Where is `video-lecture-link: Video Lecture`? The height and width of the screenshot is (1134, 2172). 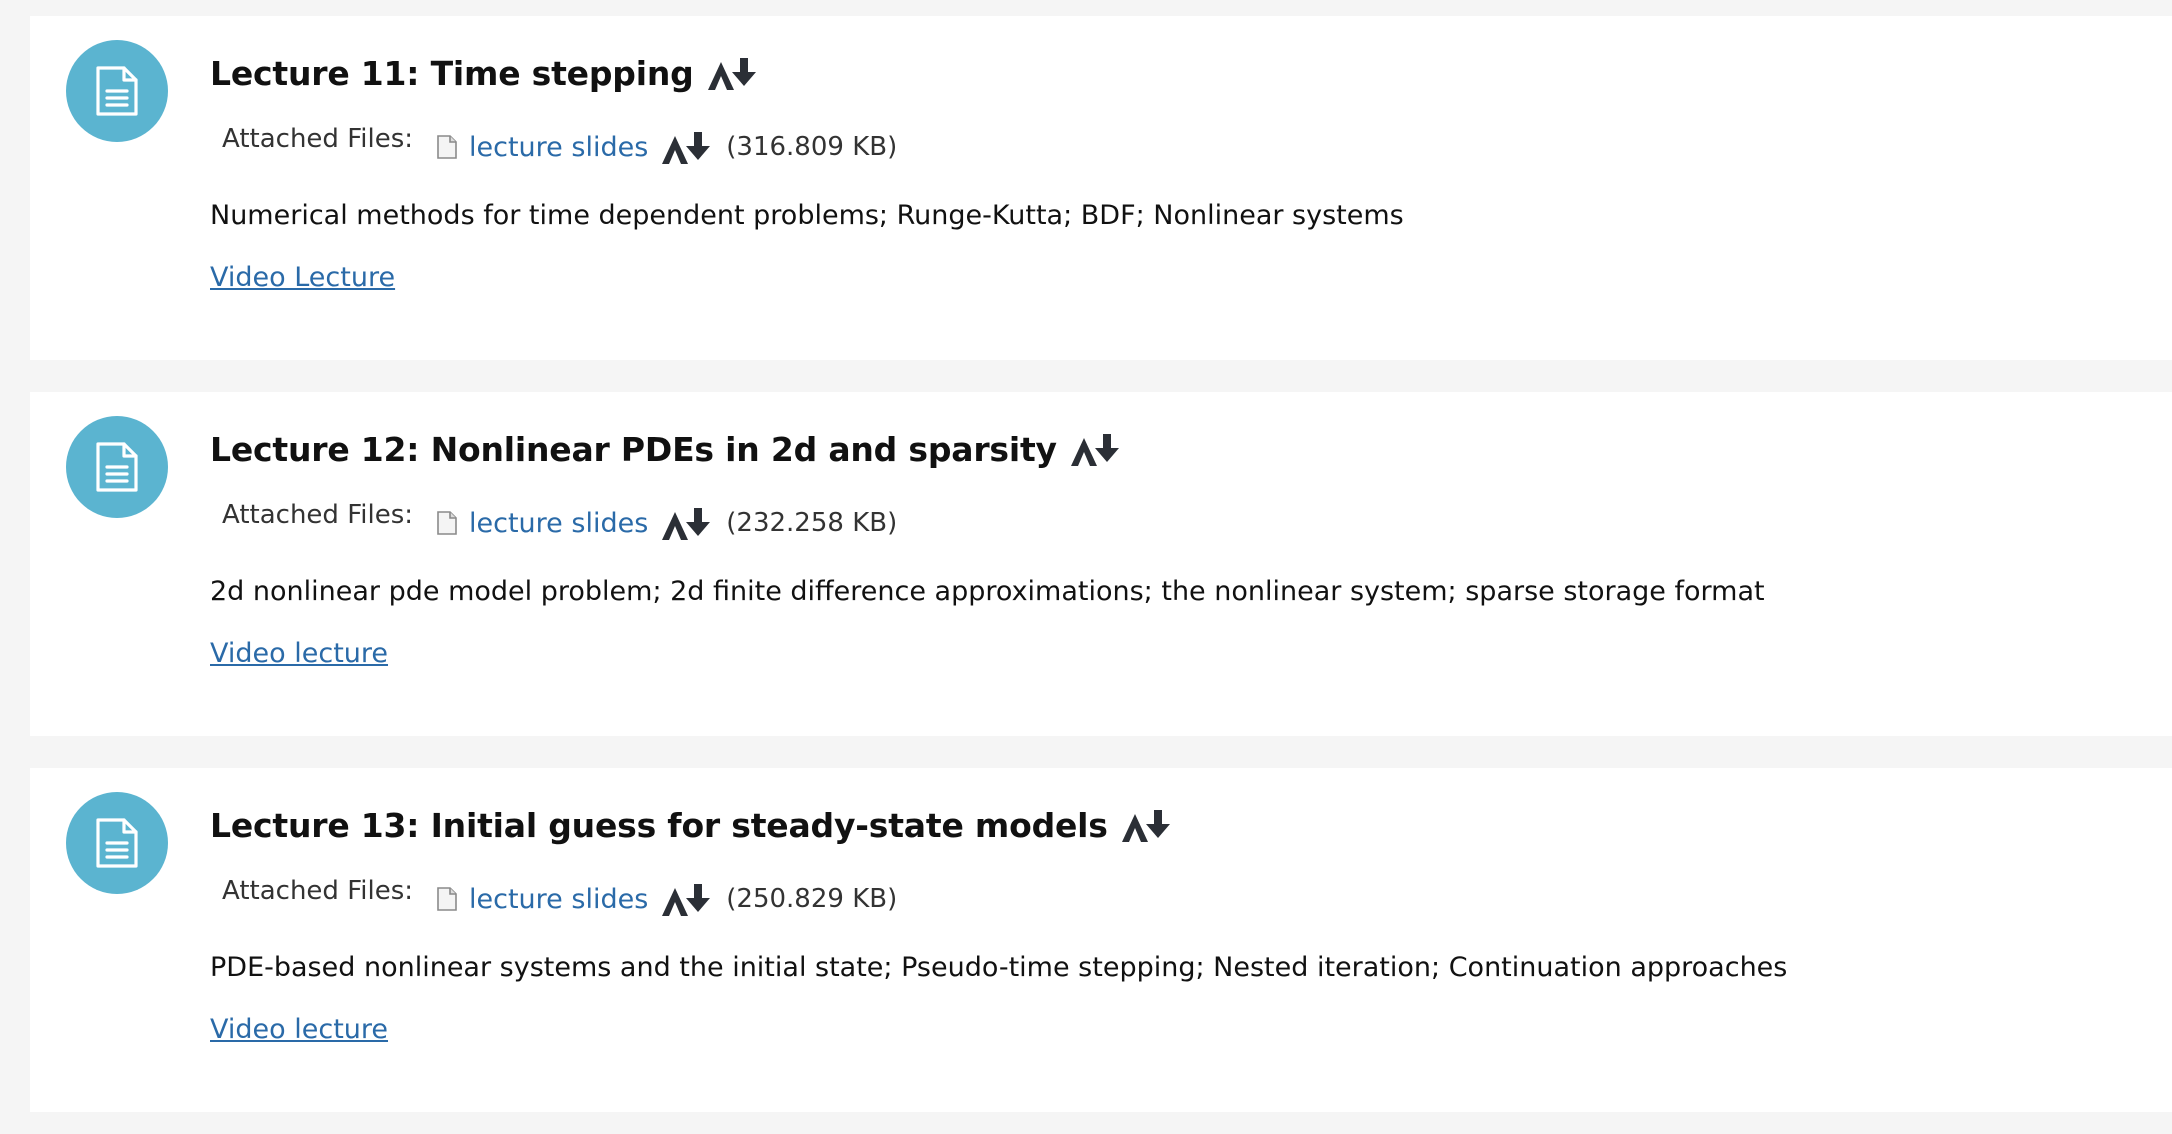 video-lecture-link: Video Lecture is located at coordinates (302, 277).